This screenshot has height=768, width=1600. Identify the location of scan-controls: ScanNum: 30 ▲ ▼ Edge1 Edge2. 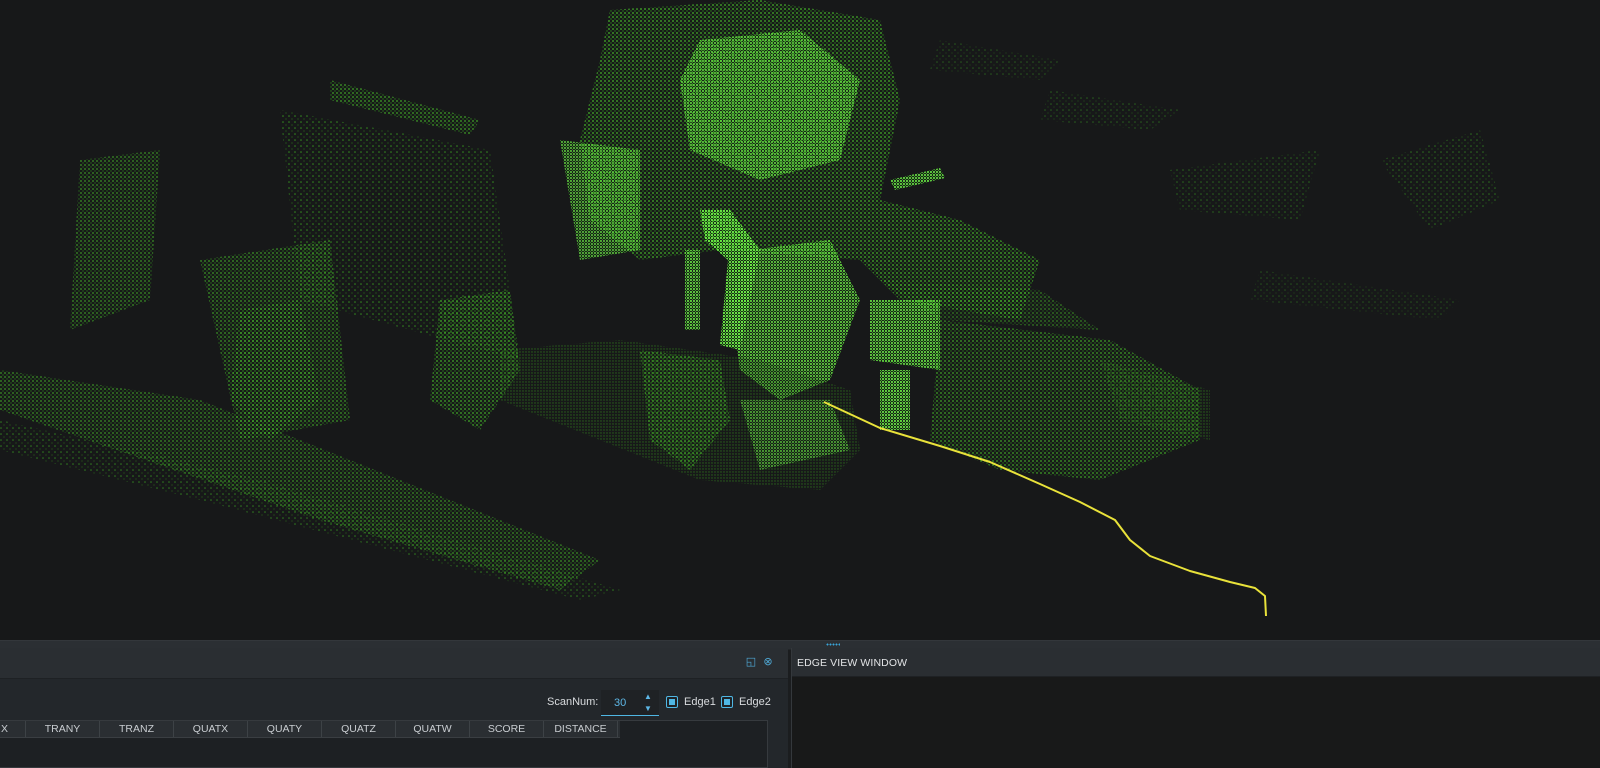
(394, 703).